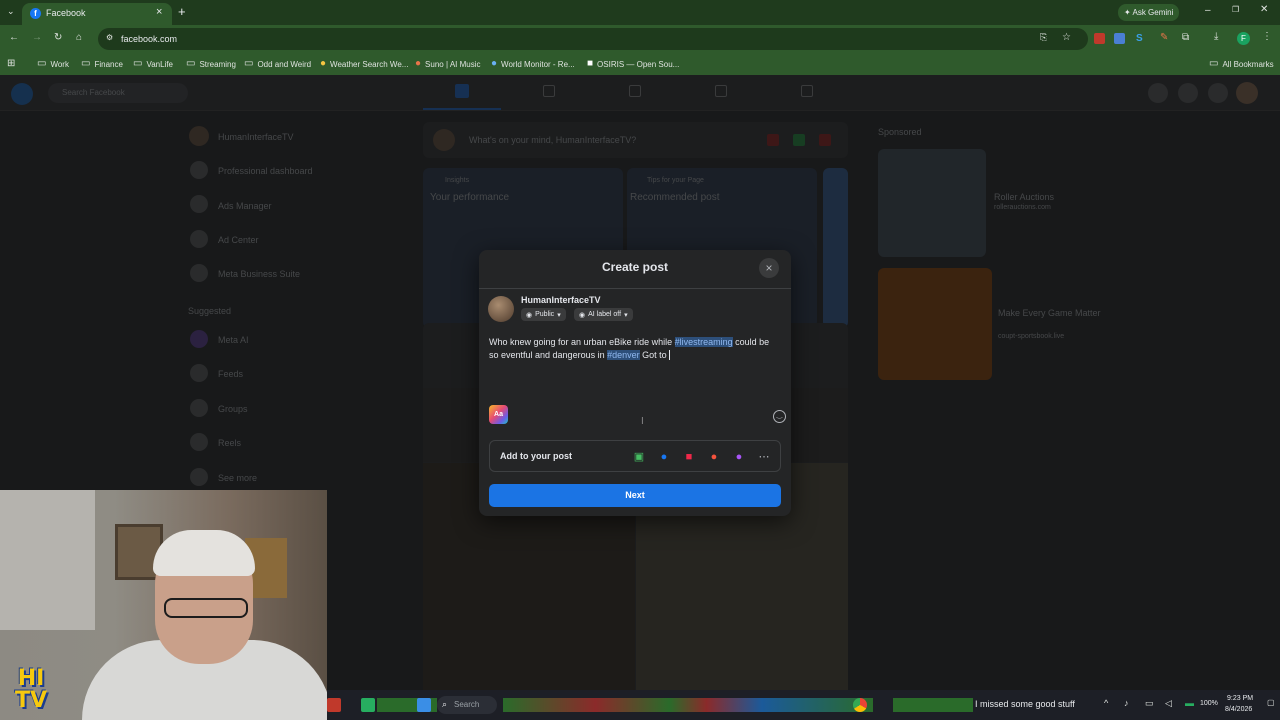 The width and height of the screenshot is (1280, 720). I want to click on more-icon: ⋯, so click(764, 457).